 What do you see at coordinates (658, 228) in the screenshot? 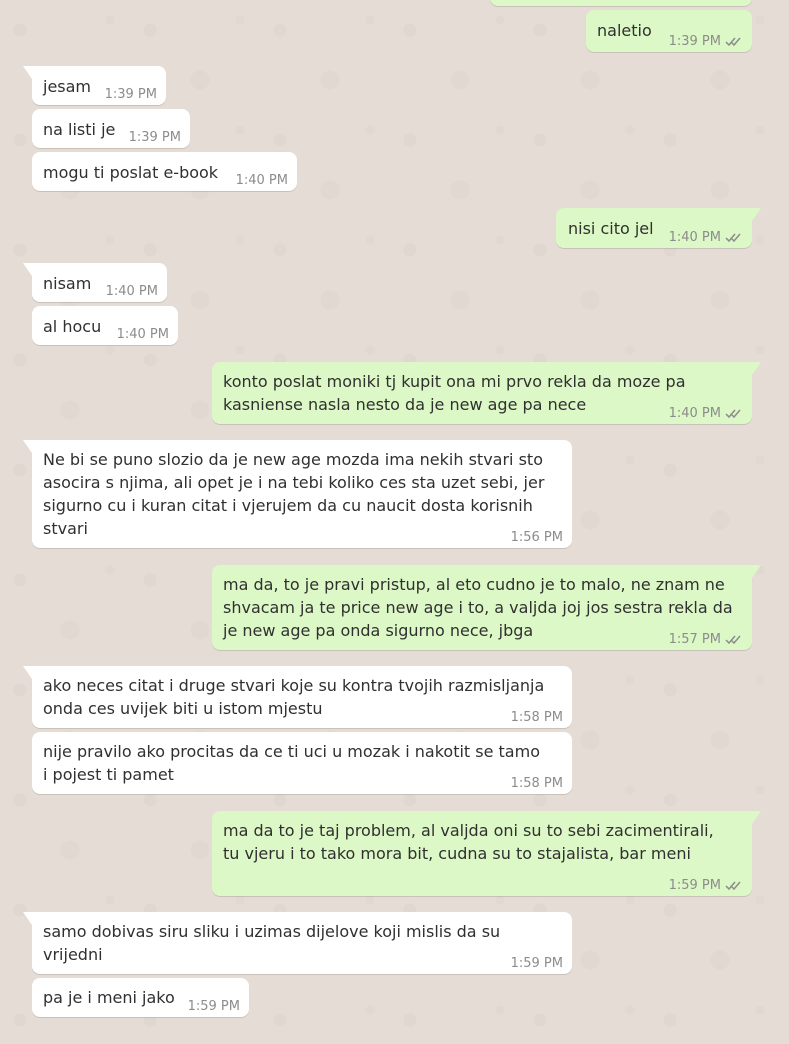
I see `message-bubble-outgoing: nisi cito jel 1:40 PM` at bounding box center [658, 228].